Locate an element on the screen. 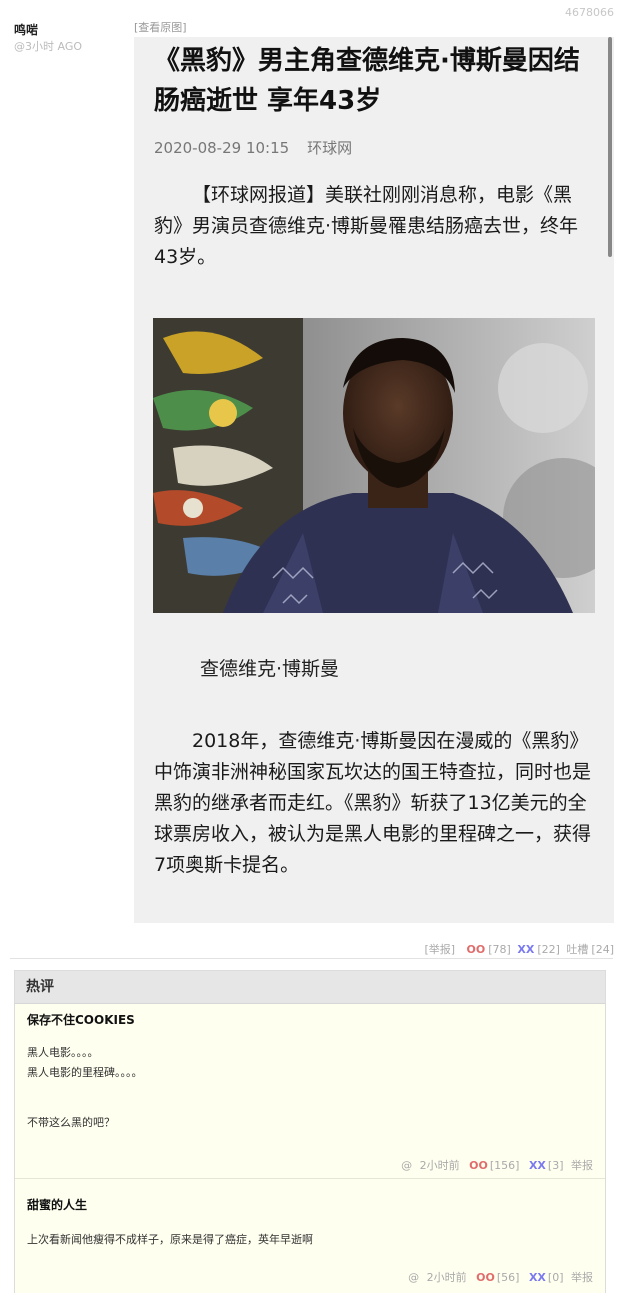 This screenshot has height=1293, width=631. post-id: 4678066 is located at coordinates (589, 12).